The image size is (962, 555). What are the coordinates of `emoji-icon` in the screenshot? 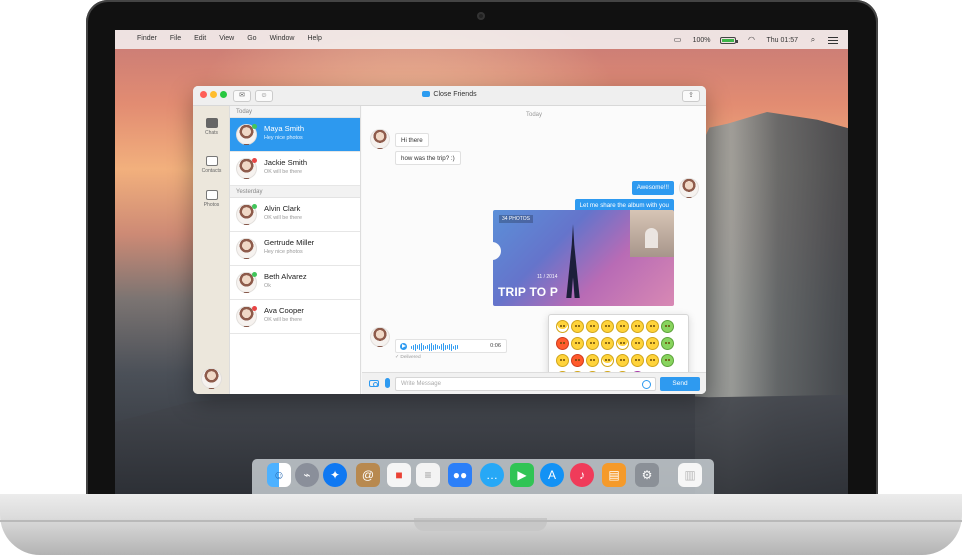 It's located at (646, 384).